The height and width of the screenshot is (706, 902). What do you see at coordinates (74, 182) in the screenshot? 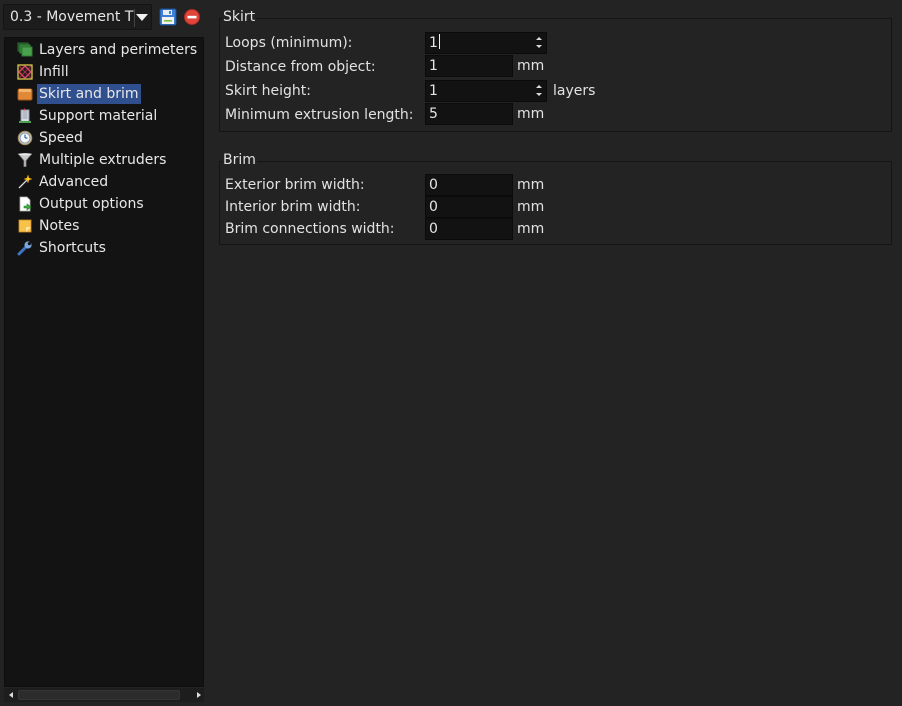
I see `sidebar-item-label: Advanced` at bounding box center [74, 182].